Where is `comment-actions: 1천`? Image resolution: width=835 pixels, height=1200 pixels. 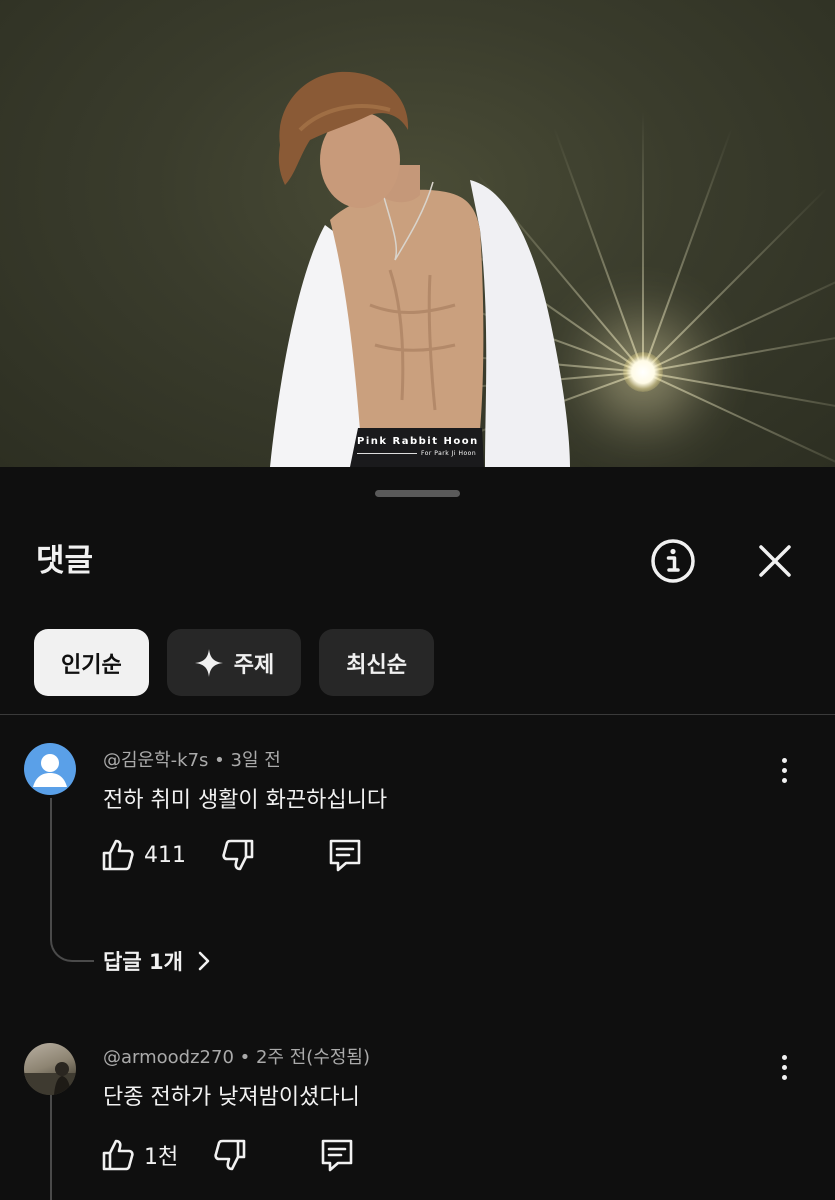 comment-actions: 1천 is located at coordinates (228, 1155).